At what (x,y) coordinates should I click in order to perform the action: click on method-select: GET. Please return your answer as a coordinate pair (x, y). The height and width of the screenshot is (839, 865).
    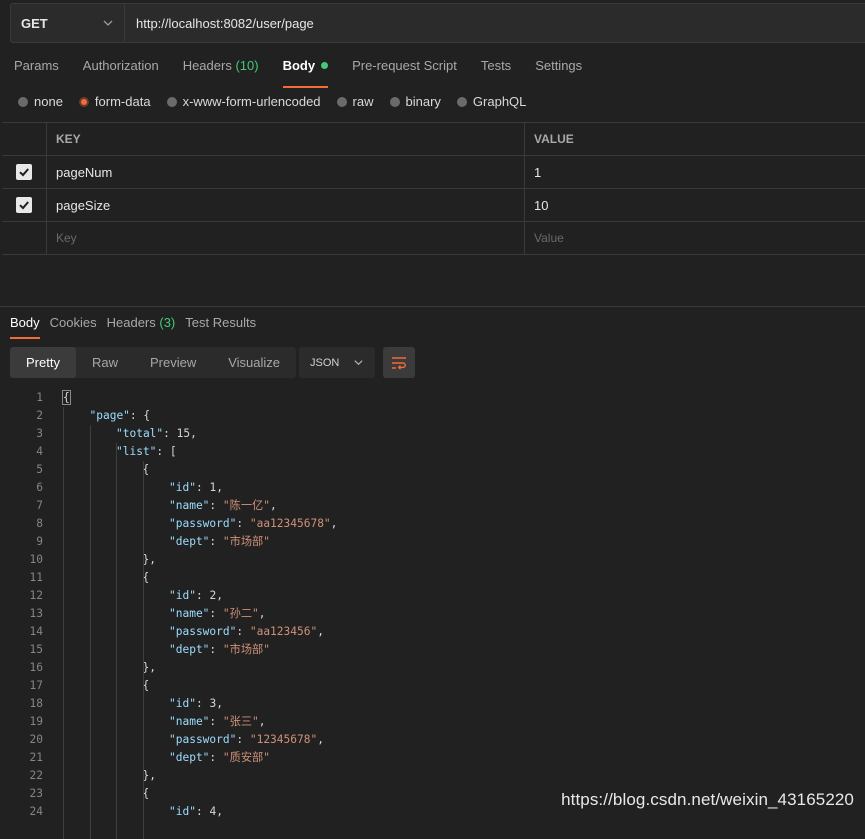
    Looking at the image, I should click on (68, 23).